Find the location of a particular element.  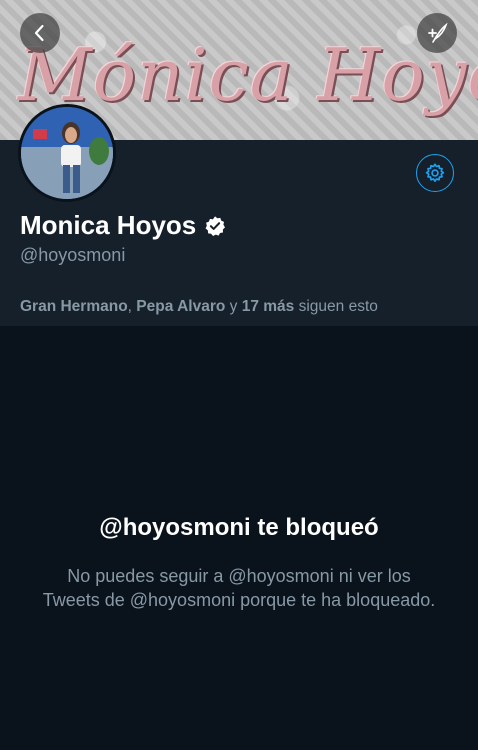

gear-icon is located at coordinates (435, 172).